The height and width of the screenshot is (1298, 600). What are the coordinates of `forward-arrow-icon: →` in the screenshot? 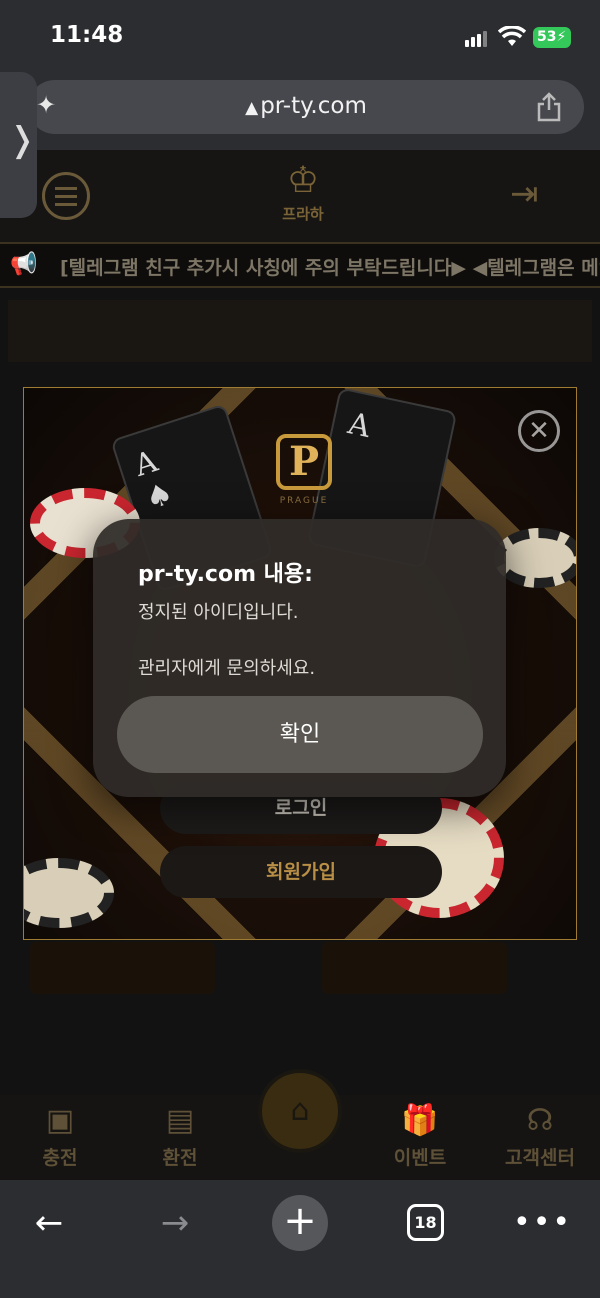 It's located at (175, 1223).